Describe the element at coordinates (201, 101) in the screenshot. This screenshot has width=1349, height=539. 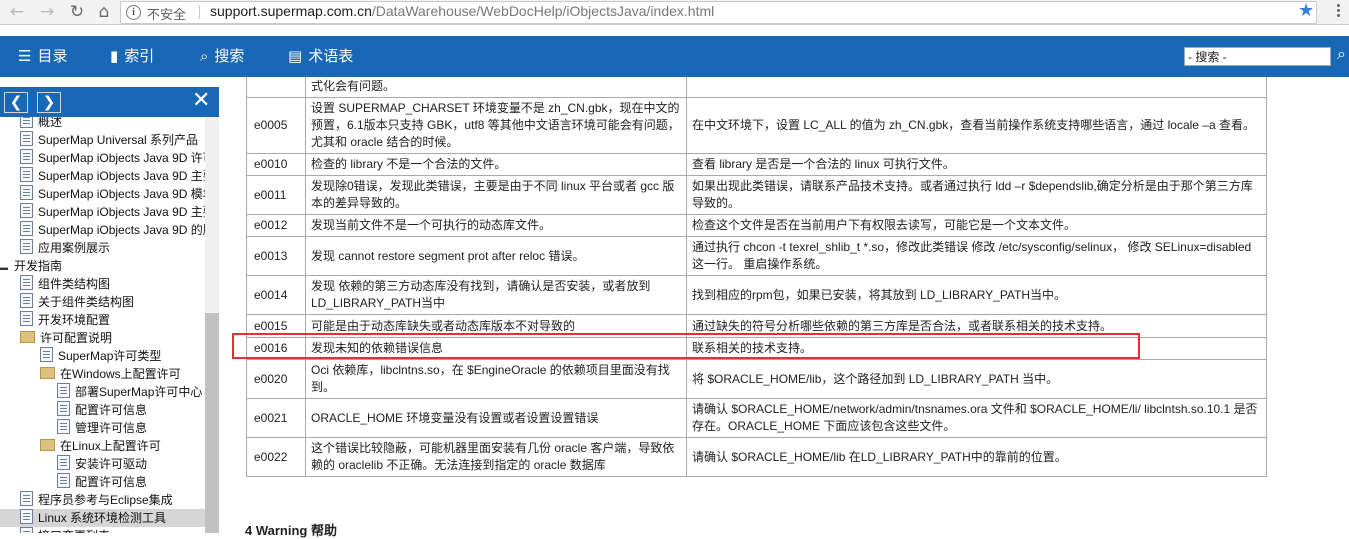
I see `close-icon: ✕` at that location.